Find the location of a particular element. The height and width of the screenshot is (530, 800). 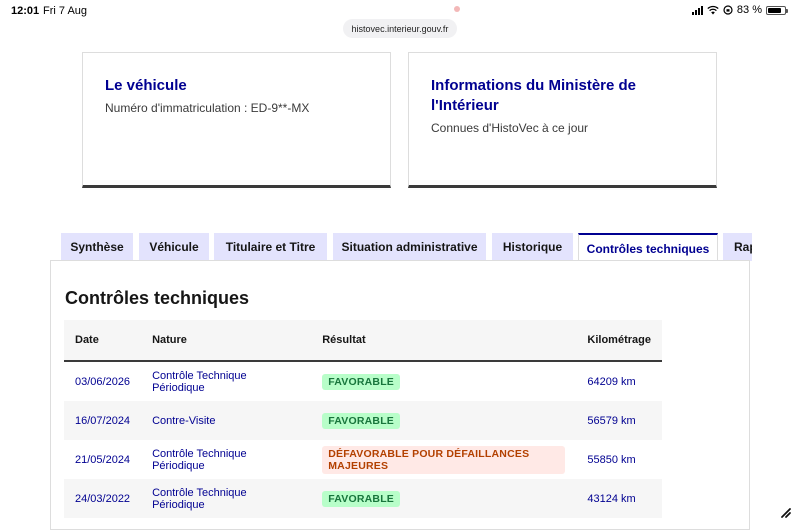

column-header-nature: Nature is located at coordinates (226, 341).